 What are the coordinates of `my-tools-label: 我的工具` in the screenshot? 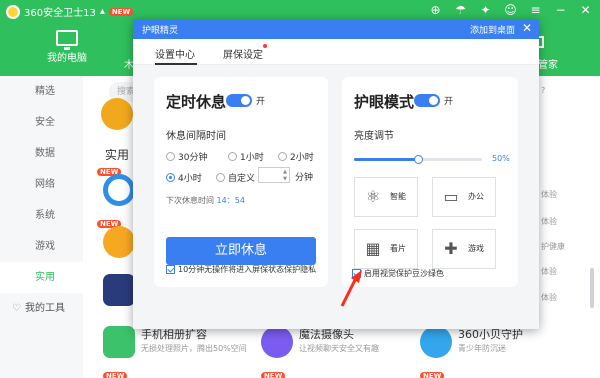 It's located at (44, 308).